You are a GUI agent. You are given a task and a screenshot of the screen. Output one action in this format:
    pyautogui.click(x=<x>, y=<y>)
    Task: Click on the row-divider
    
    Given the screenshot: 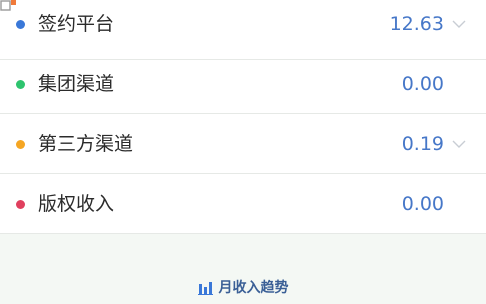 What is the action you would take?
    pyautogui.click(x=243, y=233)
    